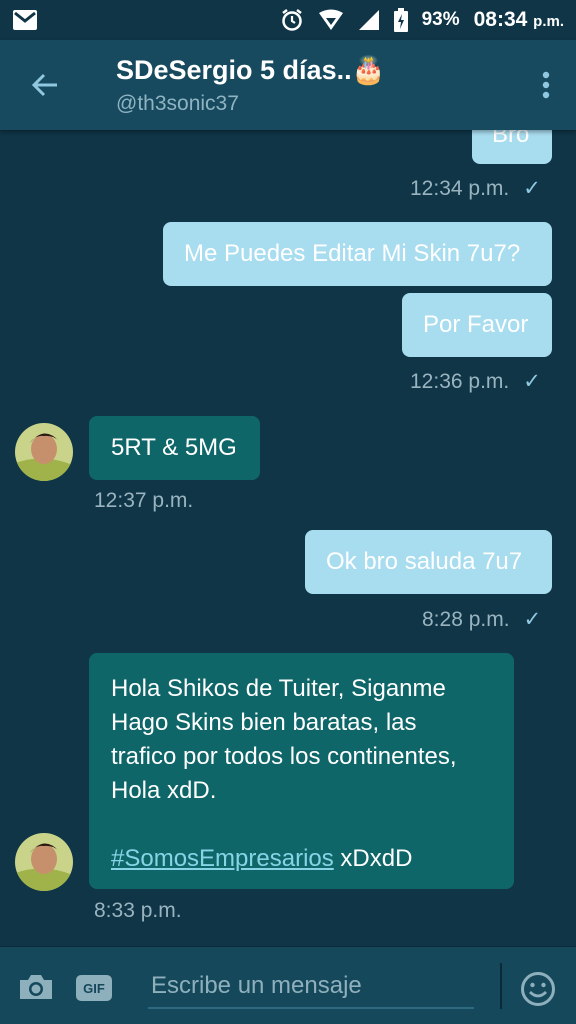 This screenshot has width=576, height=1024. What do you see at coordinates (466, 619) in the screenshot?
I see `message-time: 8:28 p.m.` at bounding box center [466, 619].